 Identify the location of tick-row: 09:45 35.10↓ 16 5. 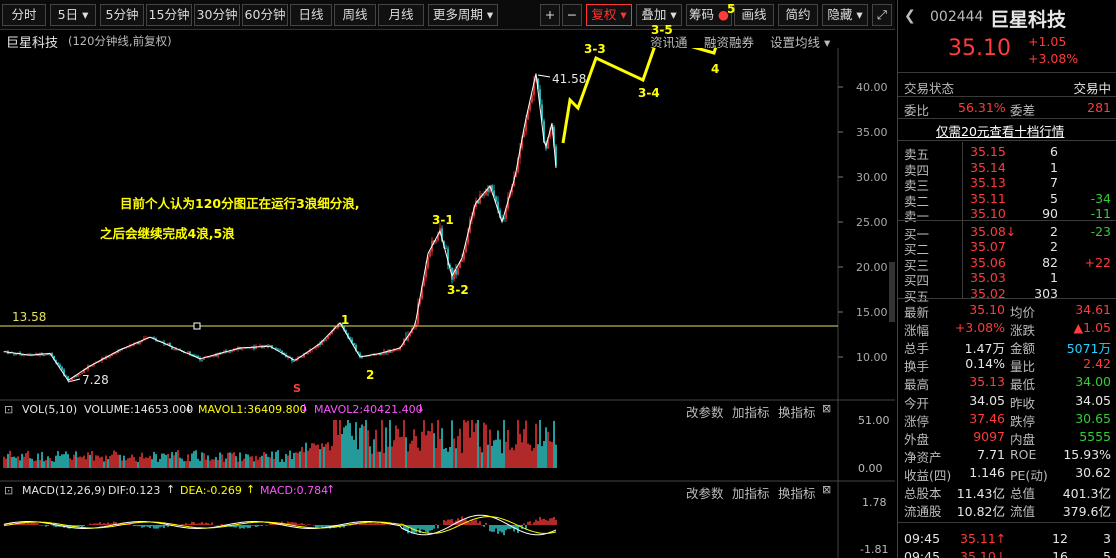
(1007, 553).